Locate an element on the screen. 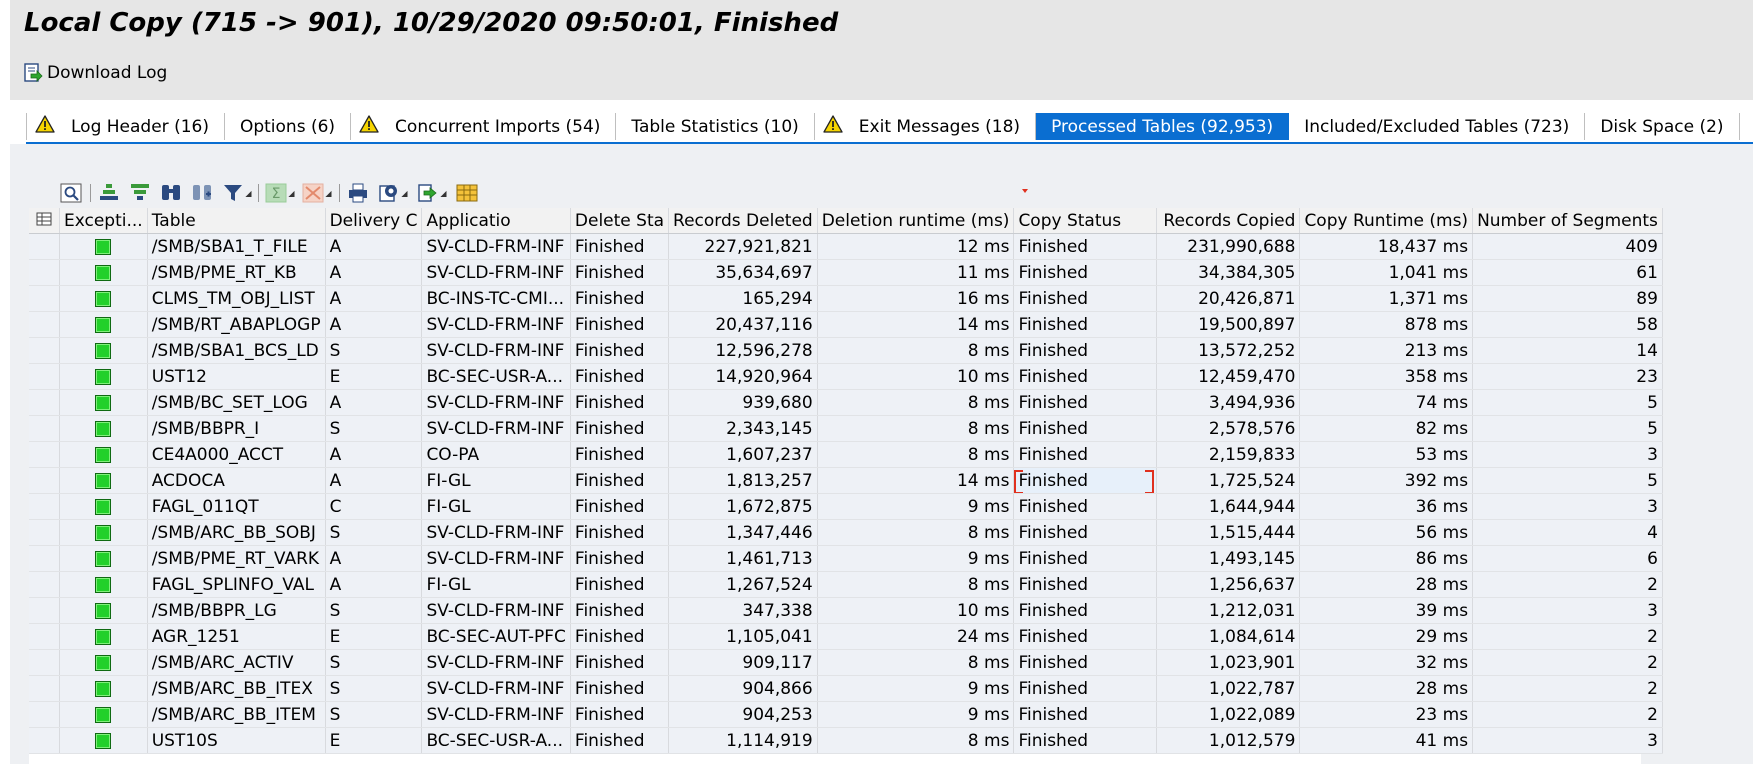 Image resolution: width=1753 pixels, height=764 pixels. cell-copy-runtime: 1,041 ms is located at coordinates (1386, 272).